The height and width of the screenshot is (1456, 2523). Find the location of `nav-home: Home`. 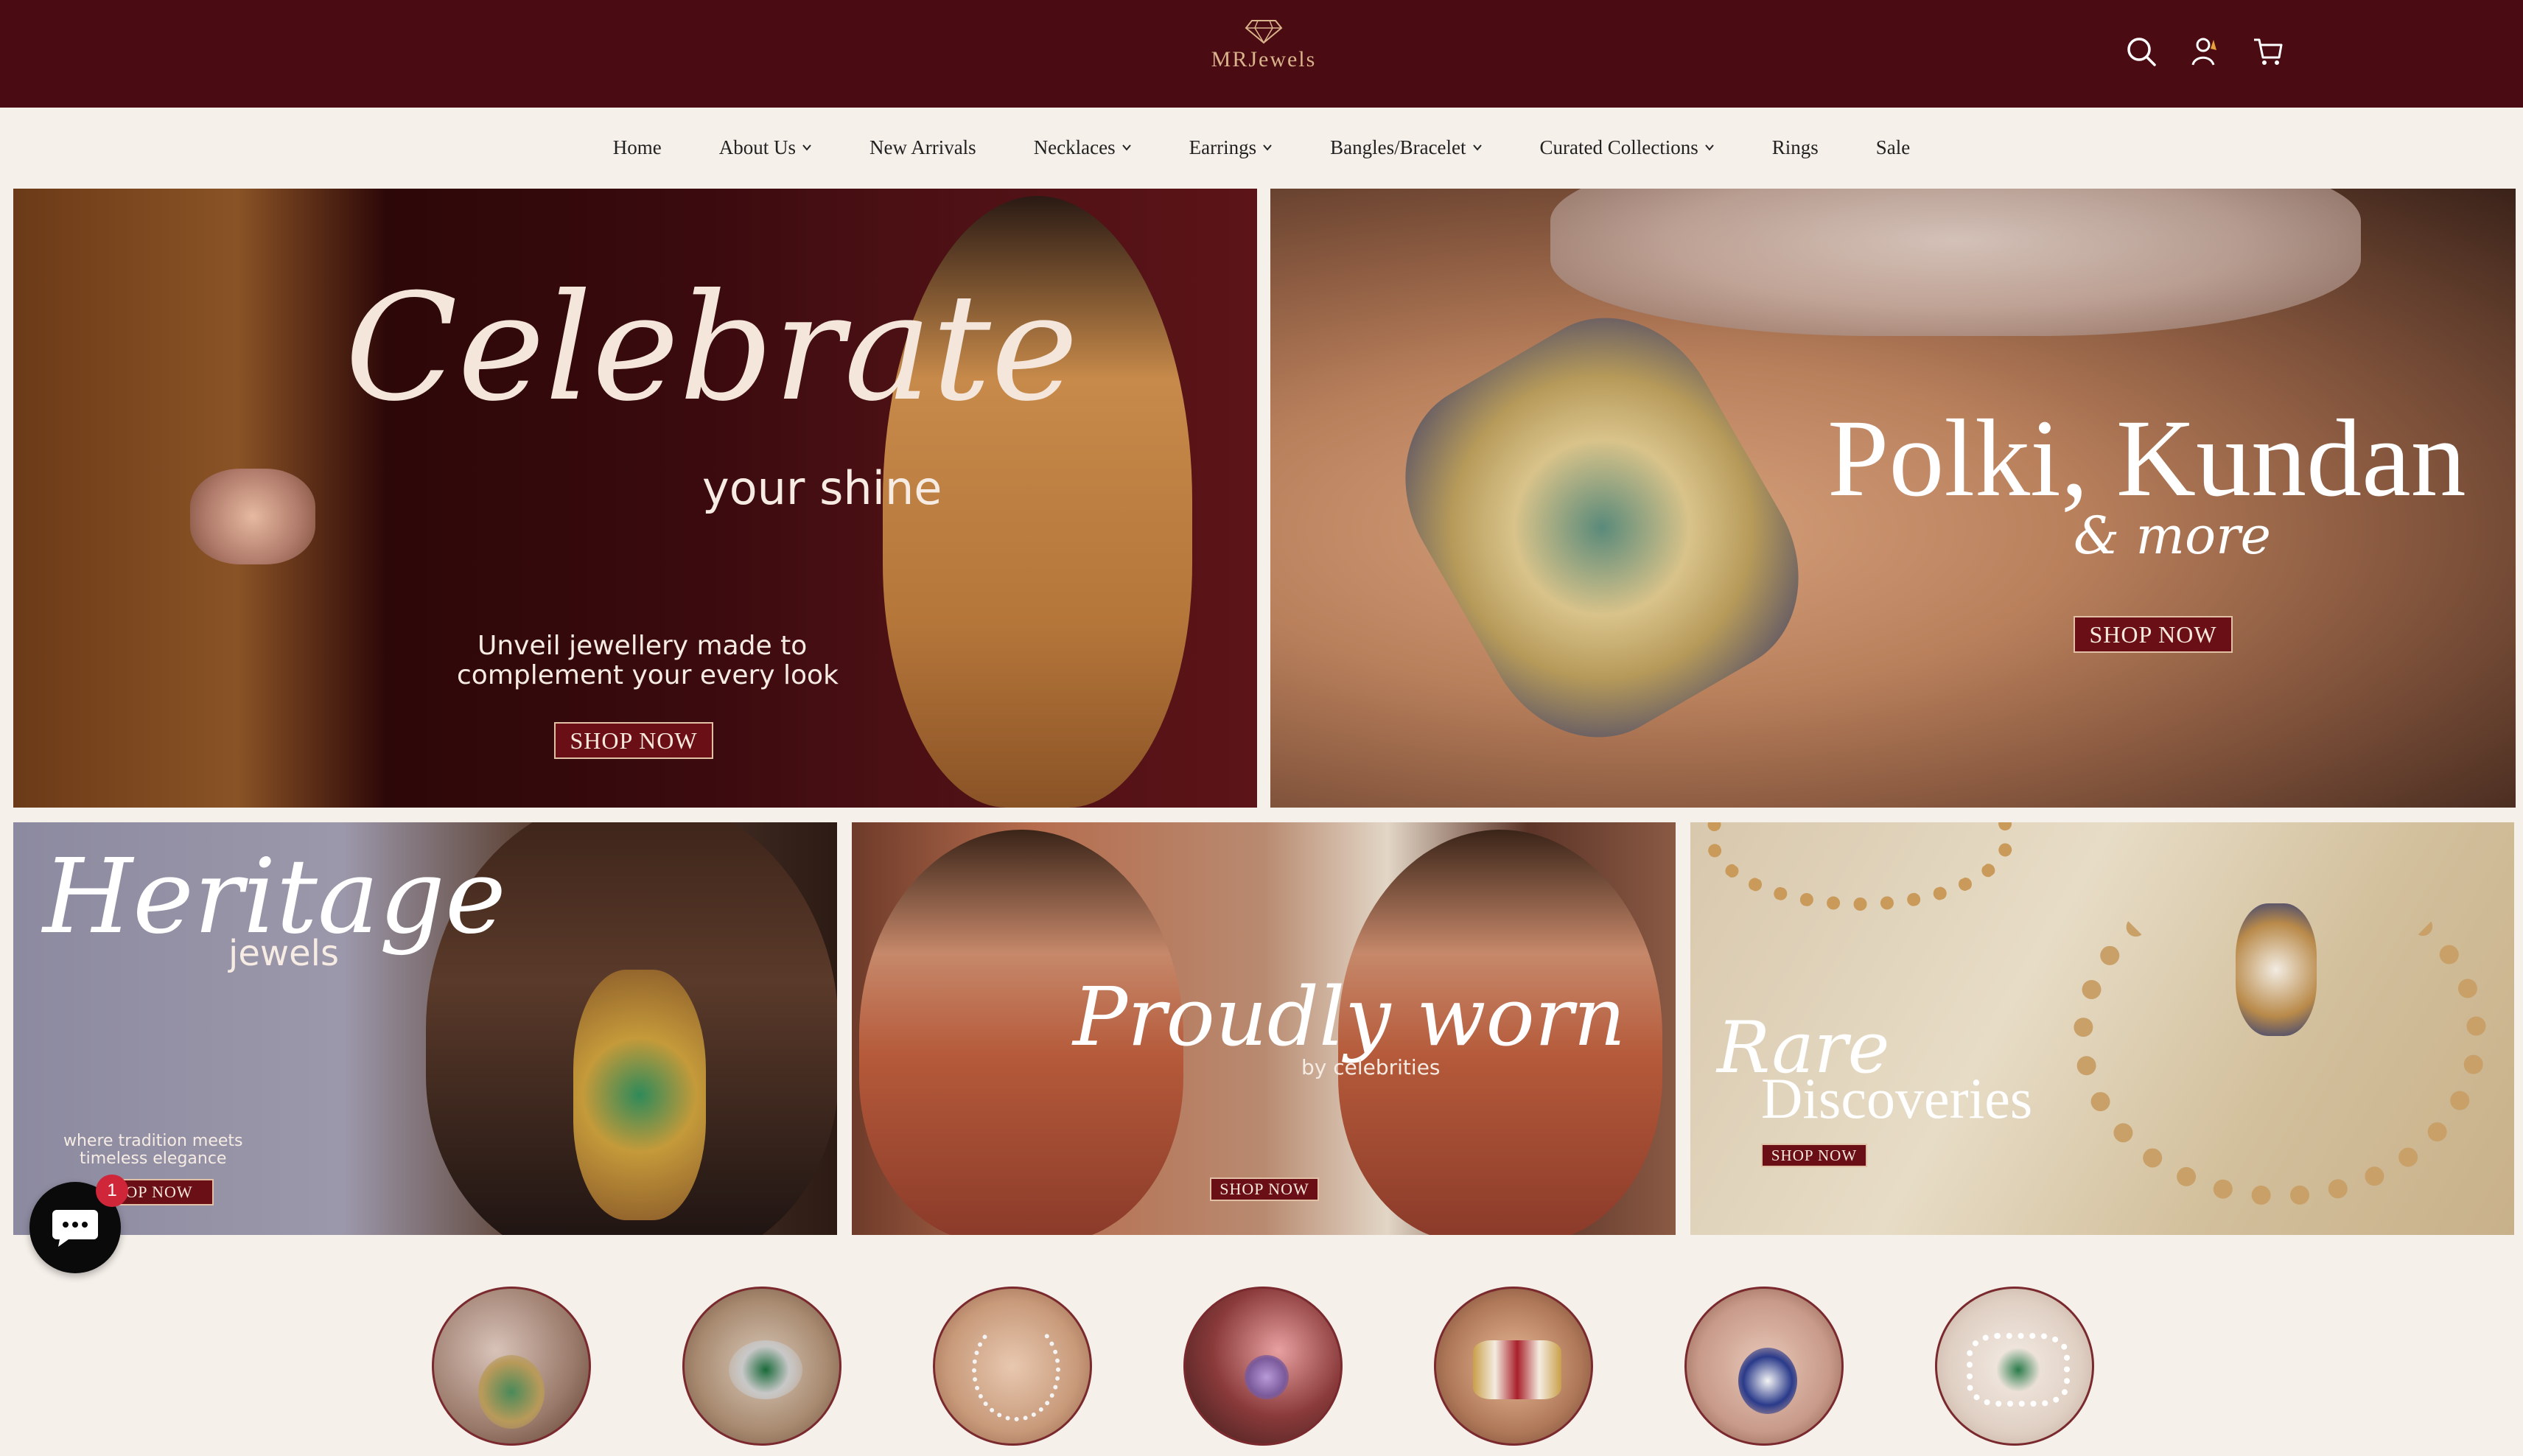

nav-home: Home is located at coordinates (637, 147).